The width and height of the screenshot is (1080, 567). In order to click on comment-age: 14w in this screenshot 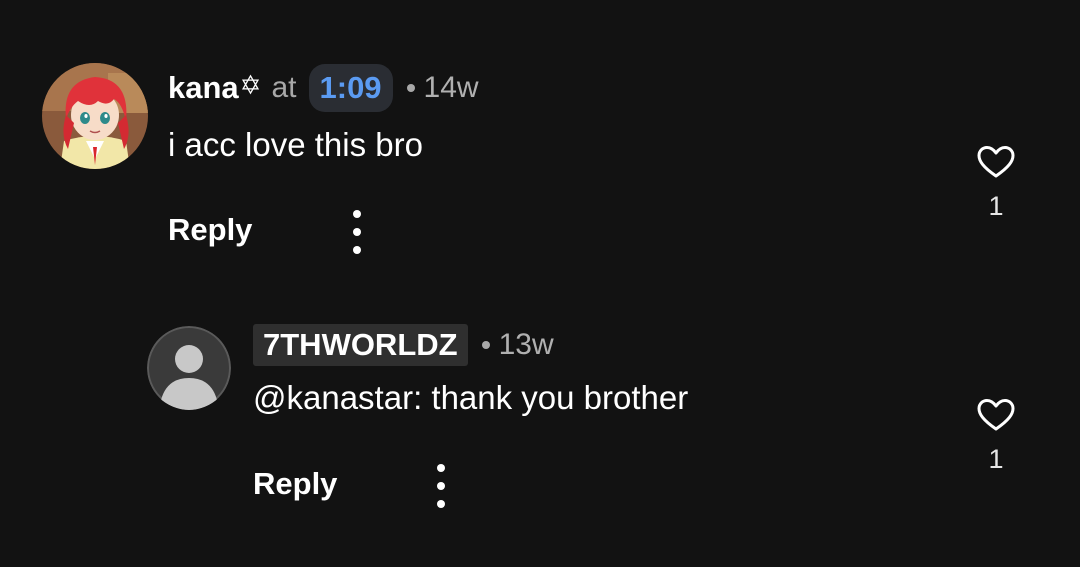, I will do `click(451, 87)`.